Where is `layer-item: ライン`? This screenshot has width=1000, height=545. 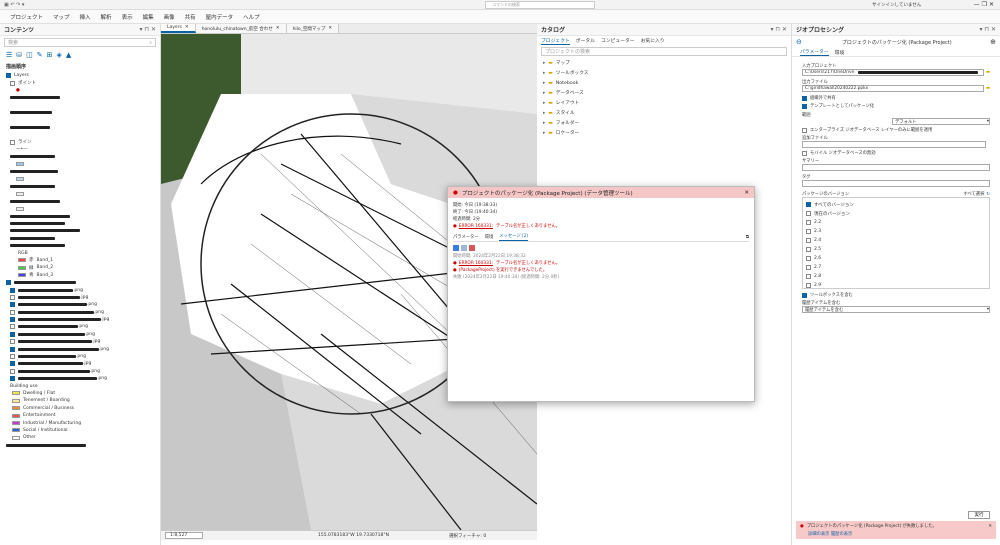 layer-item: ライン is located at coordinates (80, 142).